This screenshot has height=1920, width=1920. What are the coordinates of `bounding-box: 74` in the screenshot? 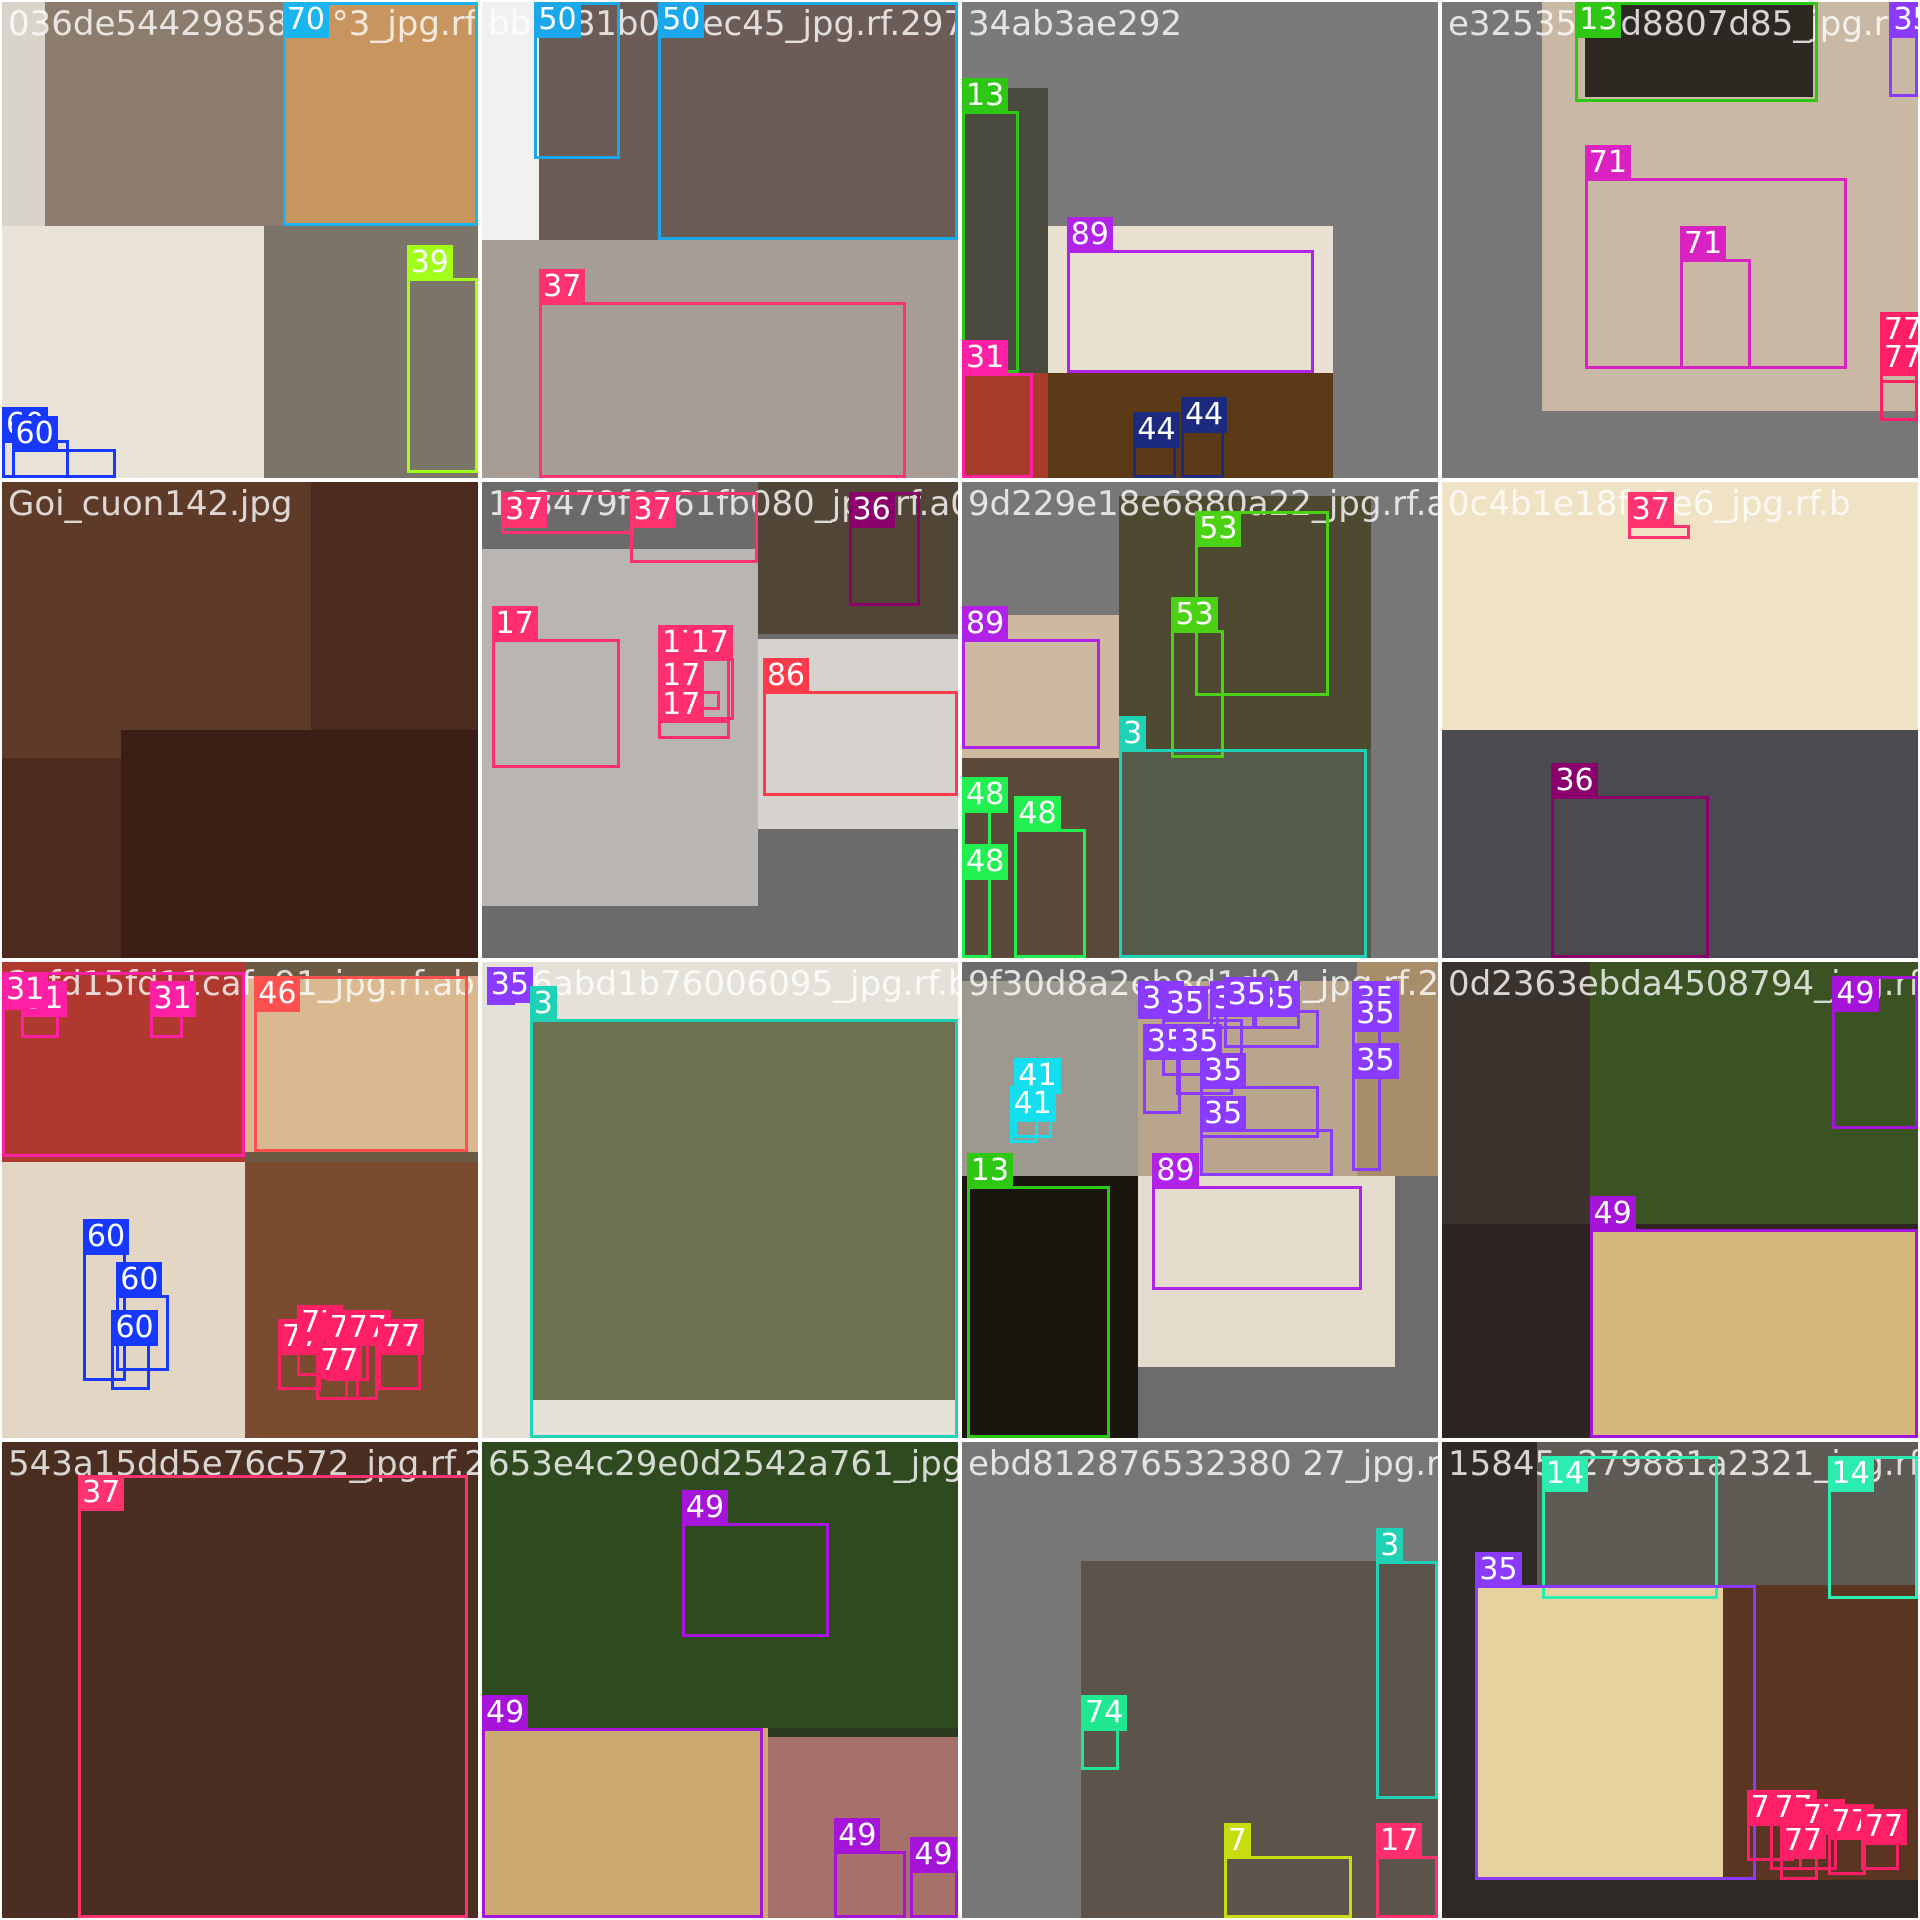 It's located at (1104, 1732).